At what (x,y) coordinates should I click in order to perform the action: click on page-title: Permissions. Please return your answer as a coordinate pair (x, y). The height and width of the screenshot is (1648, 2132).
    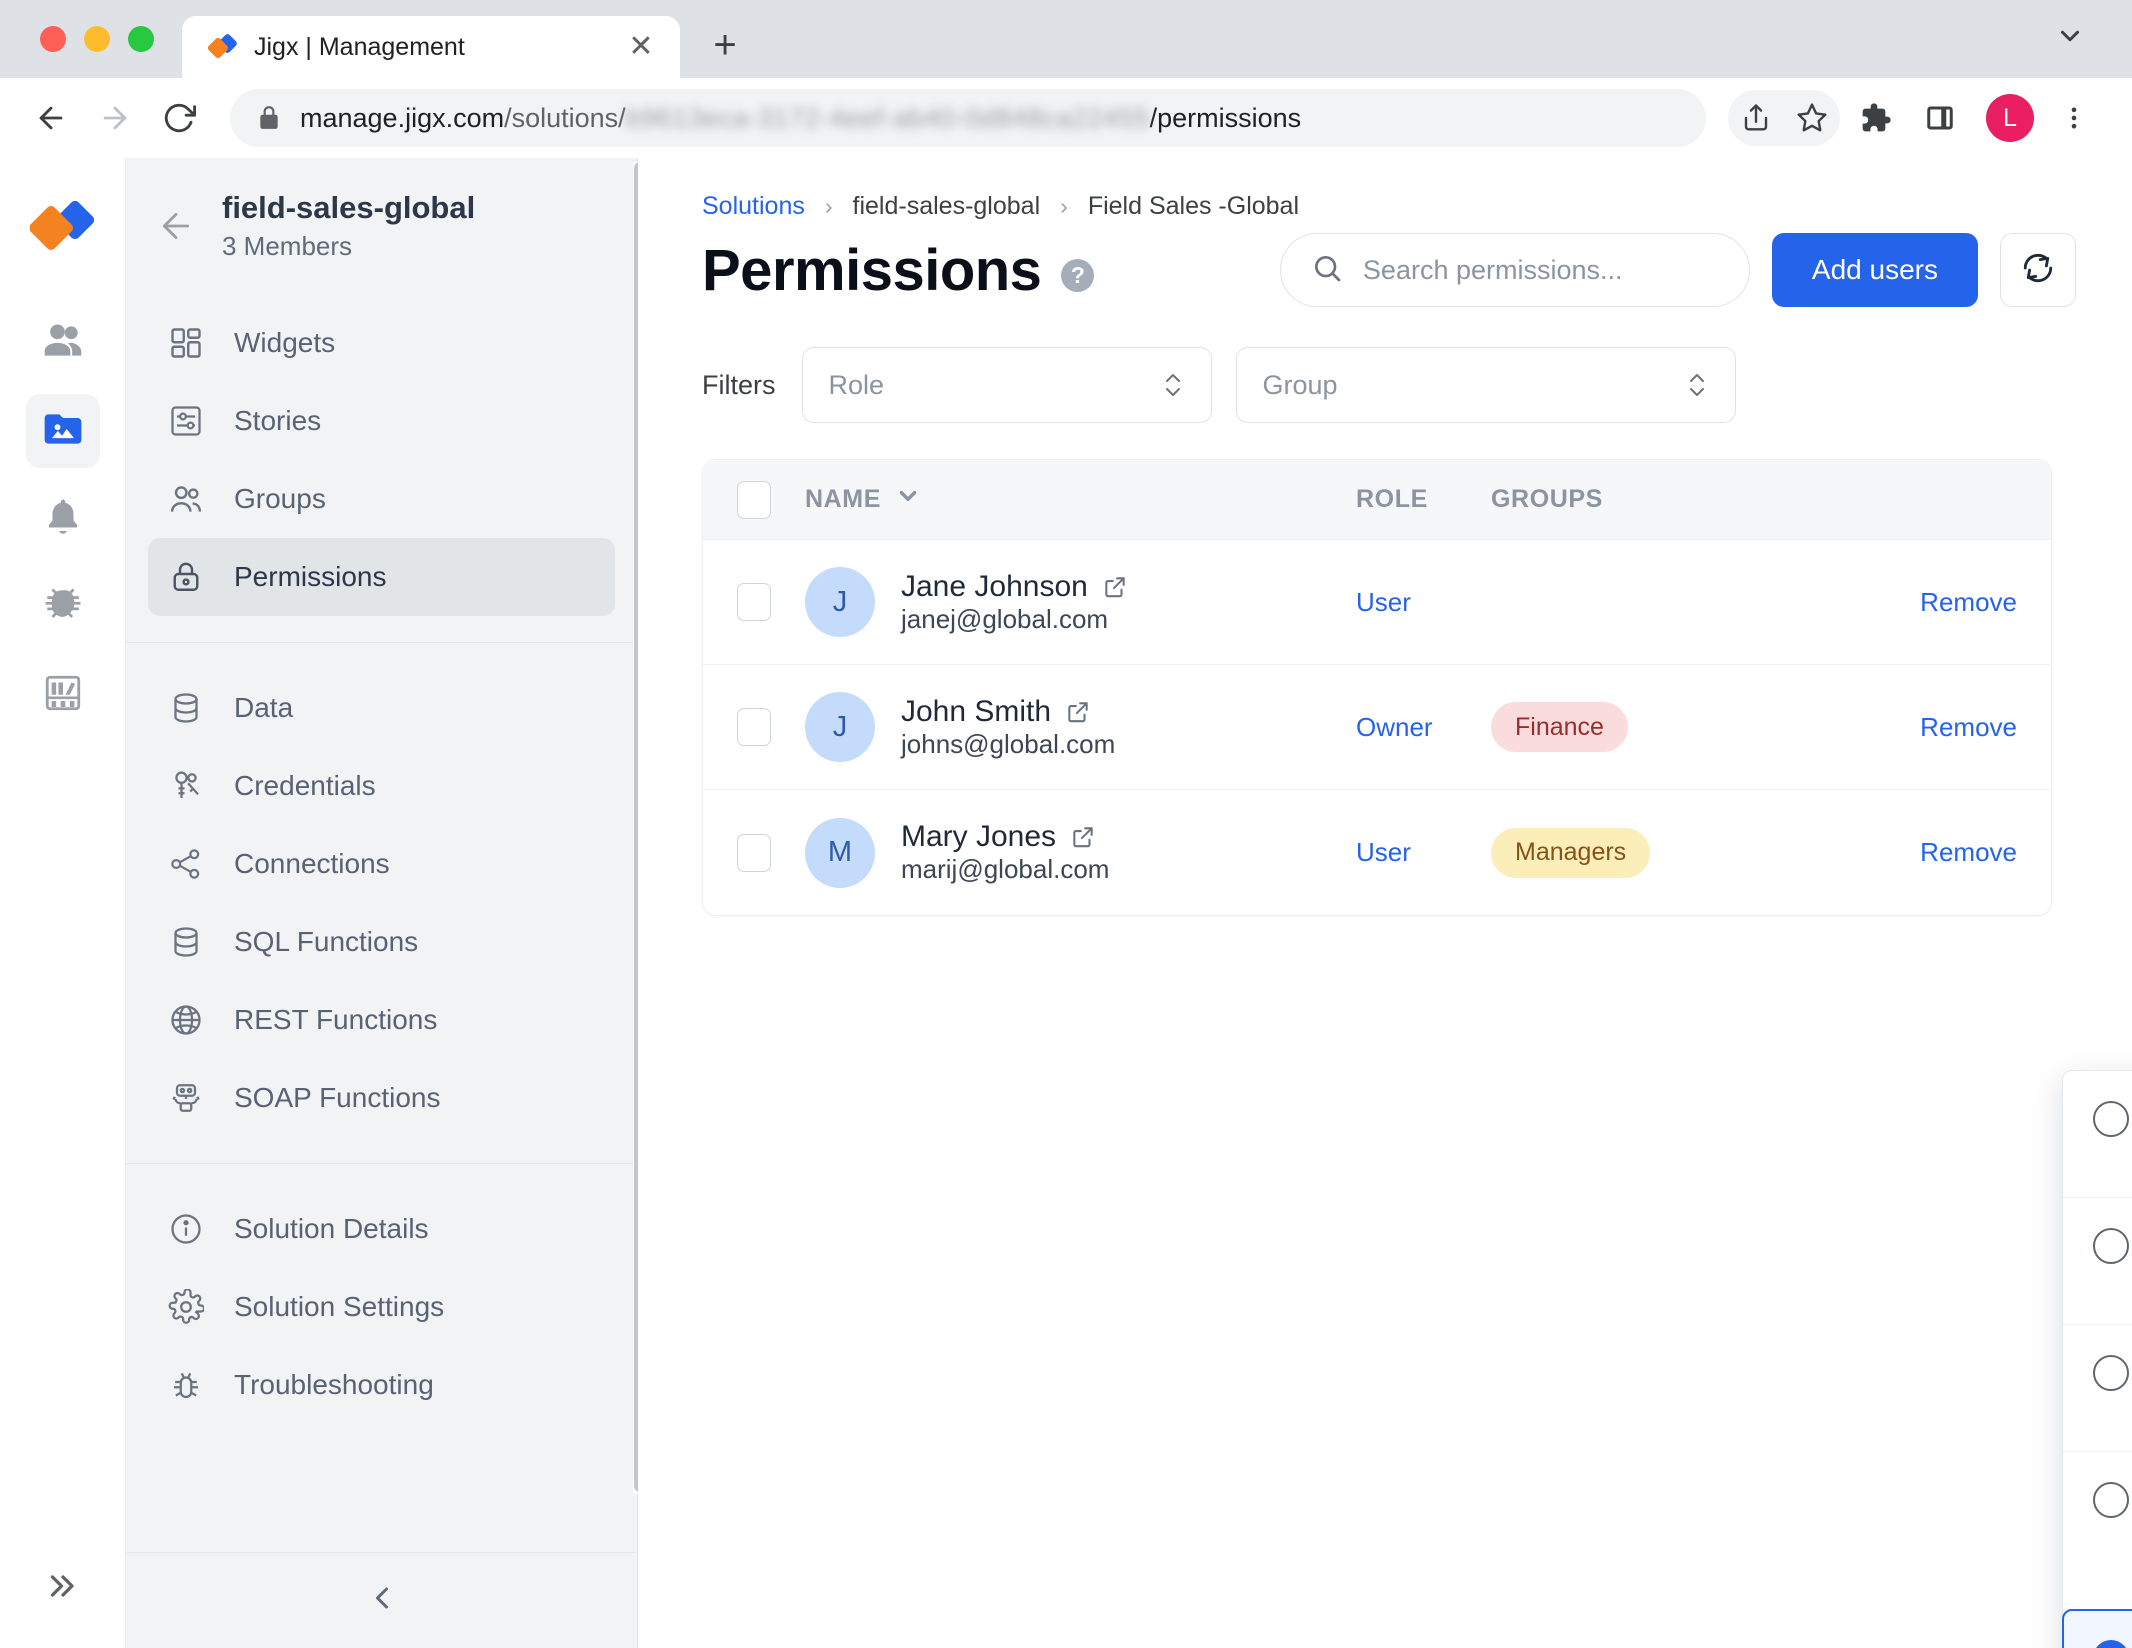
    Looking at the image, I should click on (872, 270).